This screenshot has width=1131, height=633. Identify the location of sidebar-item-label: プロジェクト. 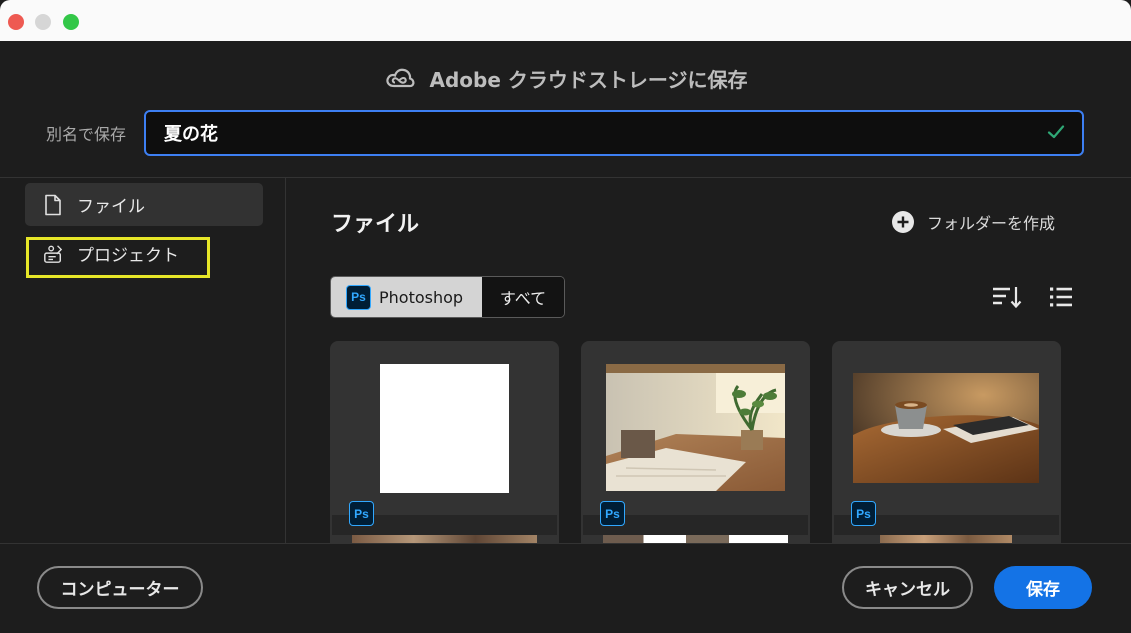
(128, 256).